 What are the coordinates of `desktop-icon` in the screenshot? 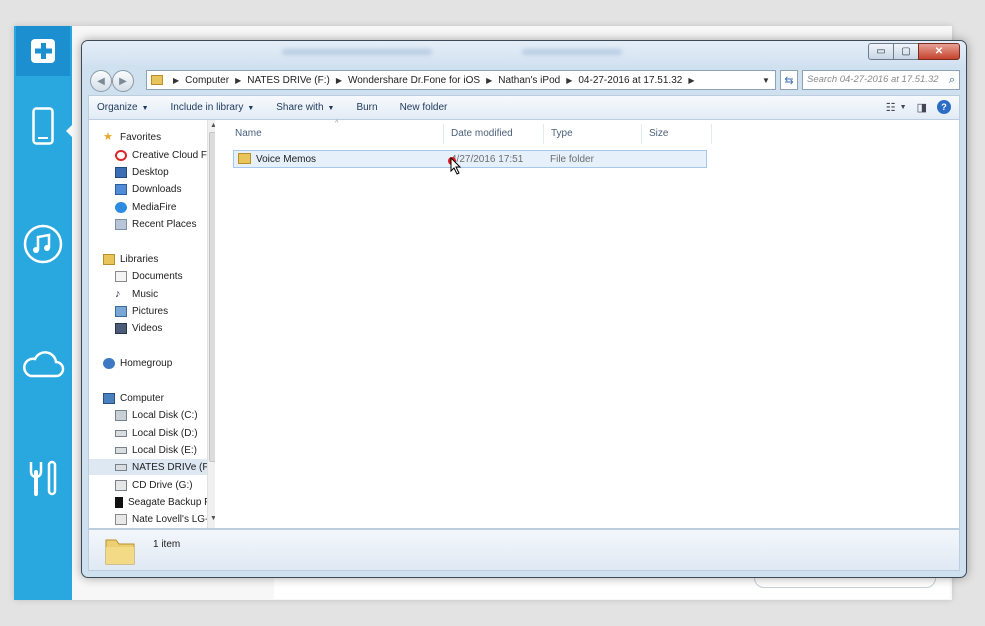 It's located at (121, 172).